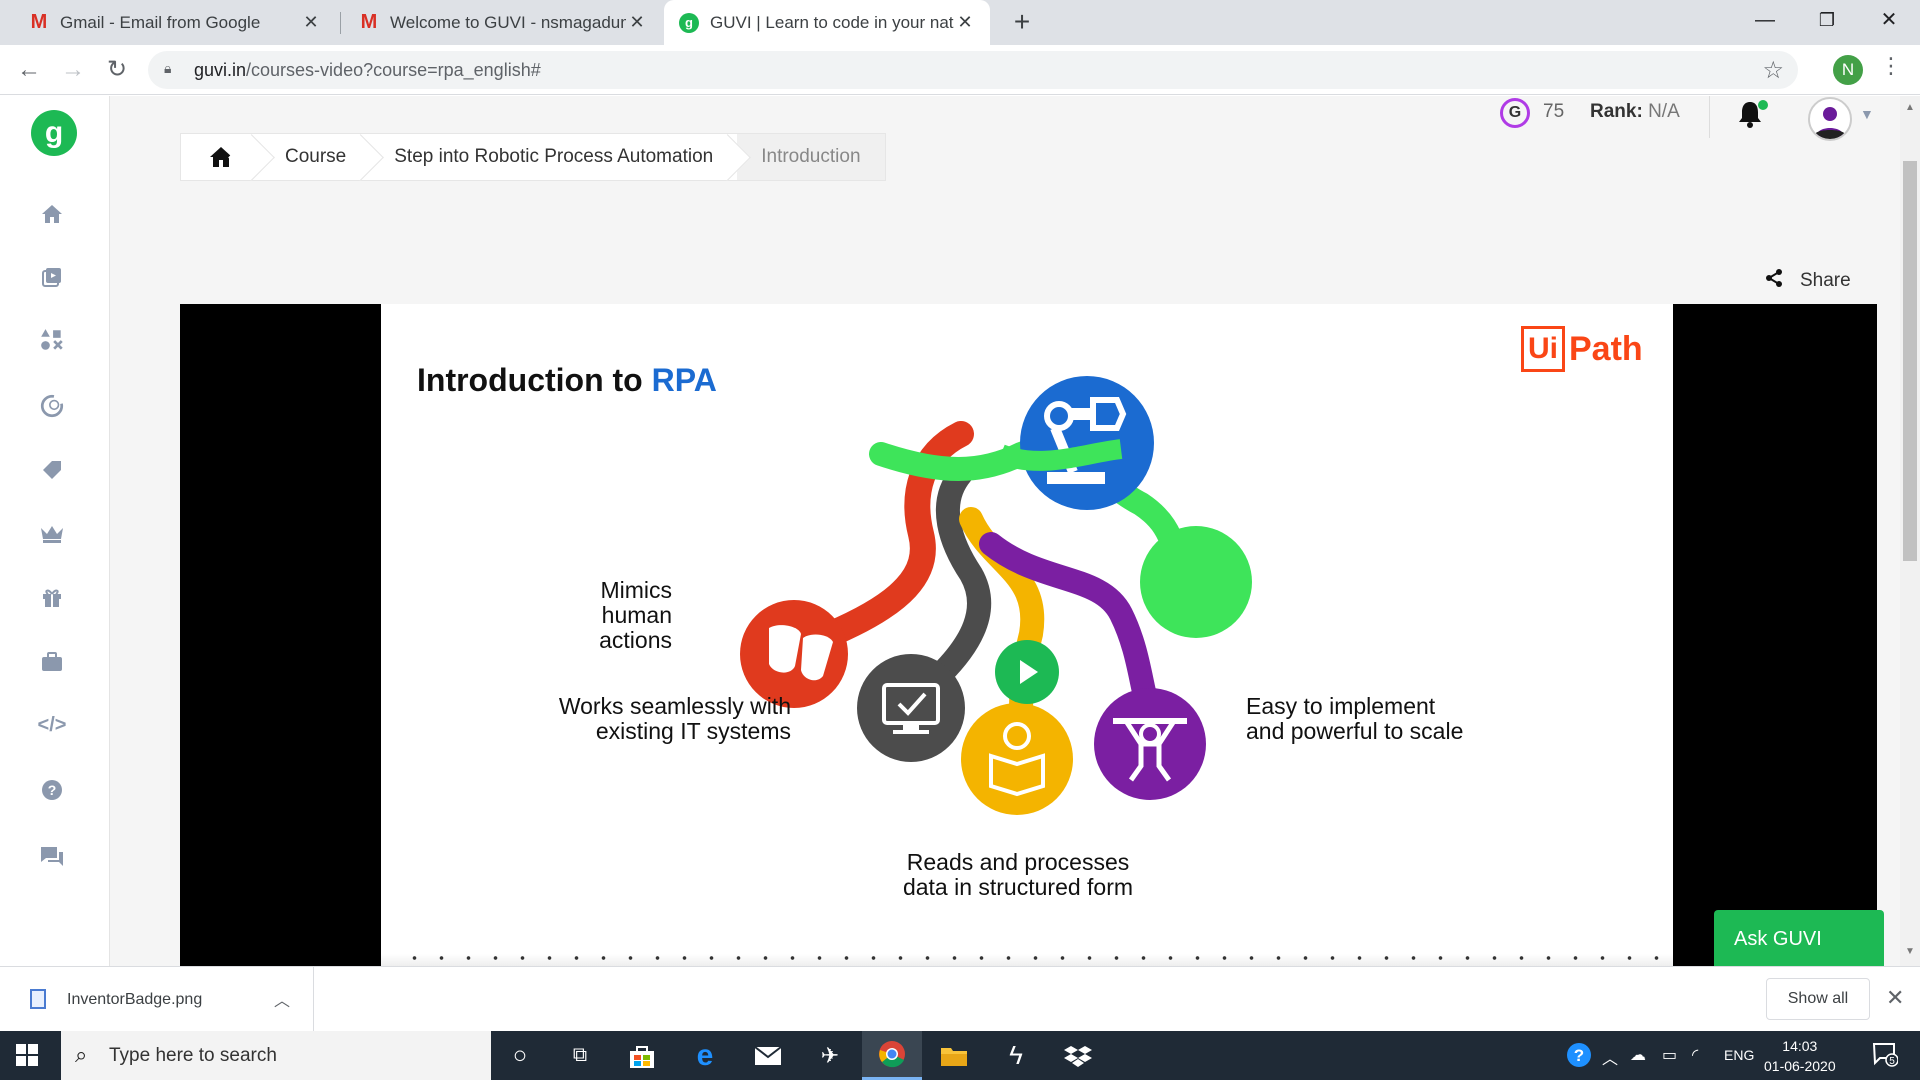 This screenshot has height=1080, width=1920. What do you see at coordinates (520, 1055) in the screenshot?
I see `cortana-icon: ○` at bounding box center [520, 1055].